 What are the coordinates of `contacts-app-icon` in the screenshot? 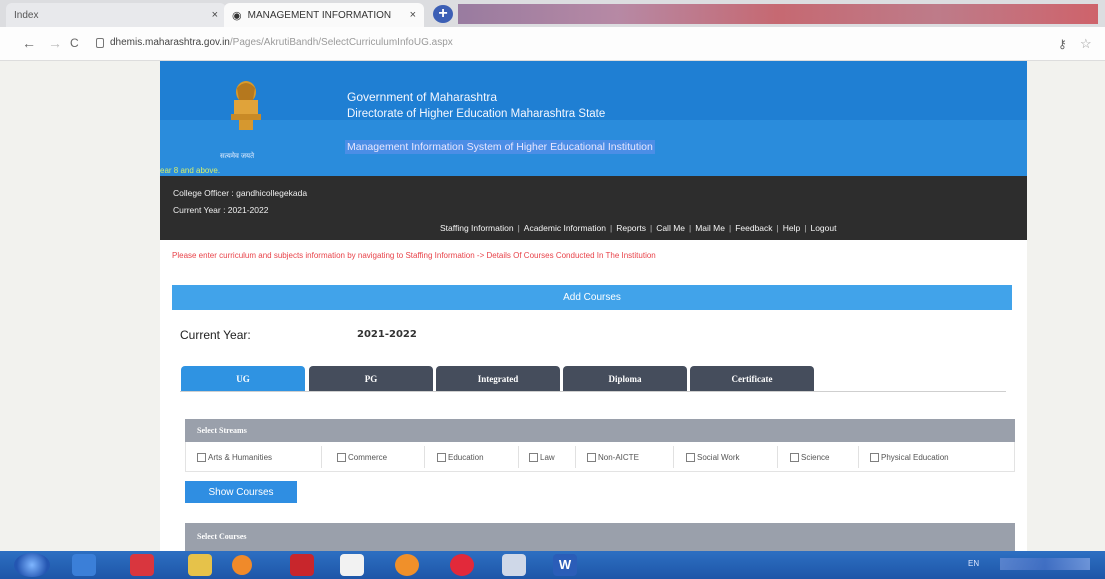 It's located at (514, 565).